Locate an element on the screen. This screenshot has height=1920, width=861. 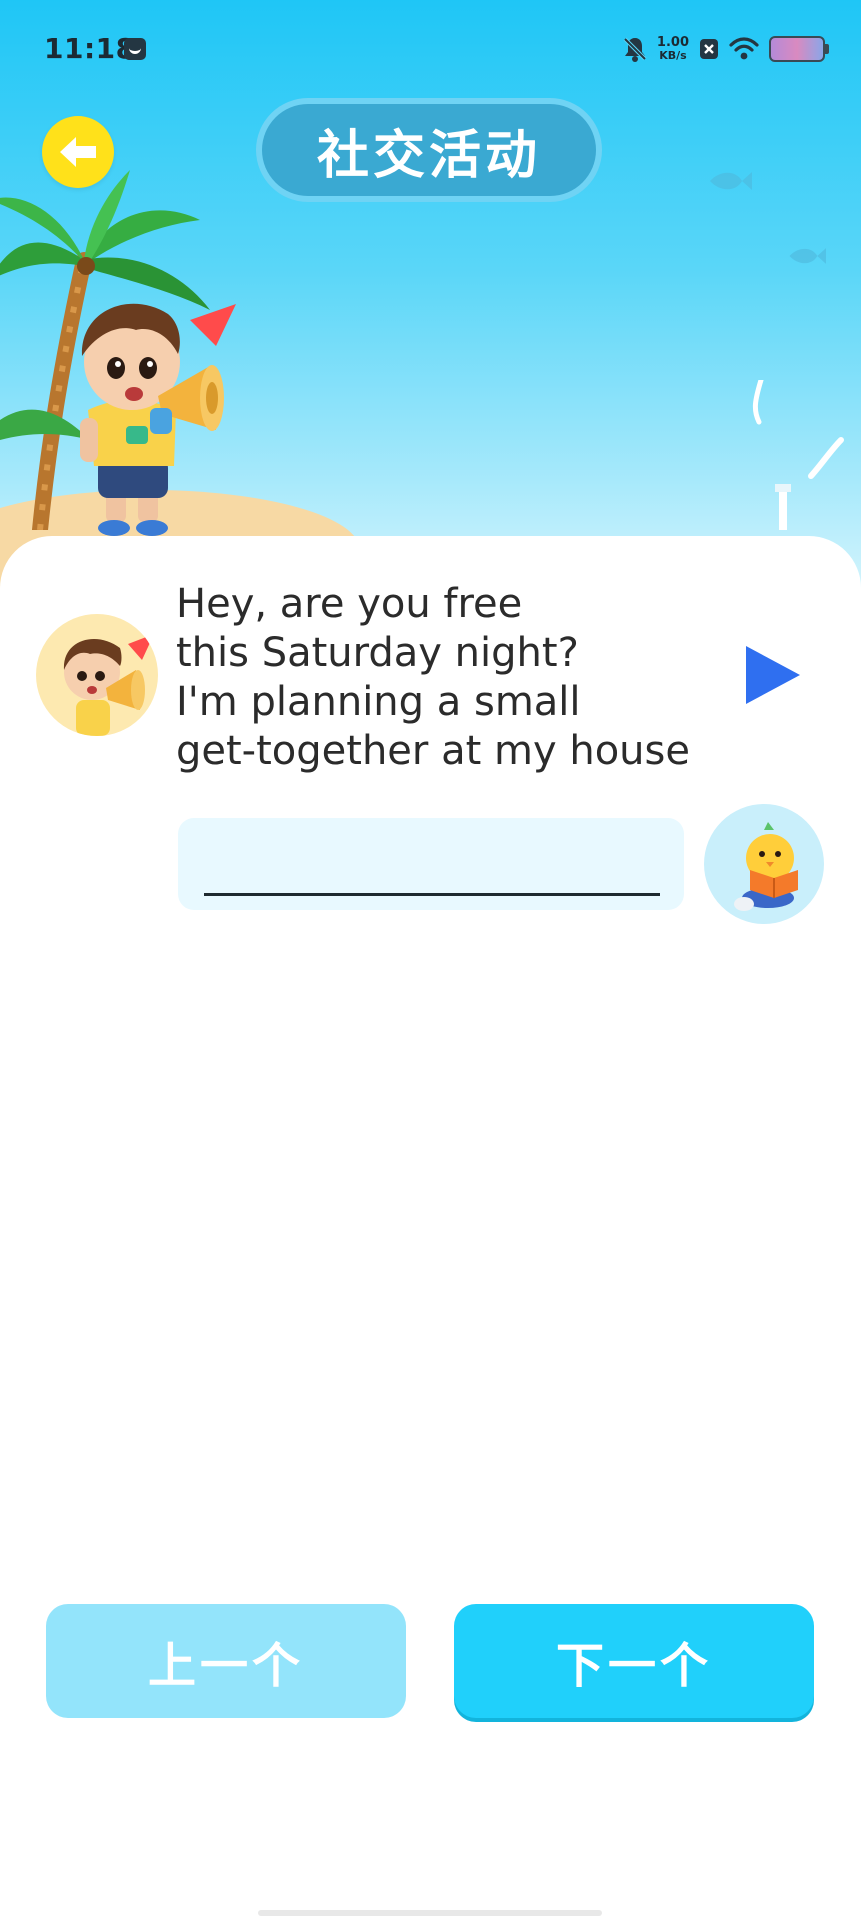
arrow-left-icon is located at coordinates (78, 152).